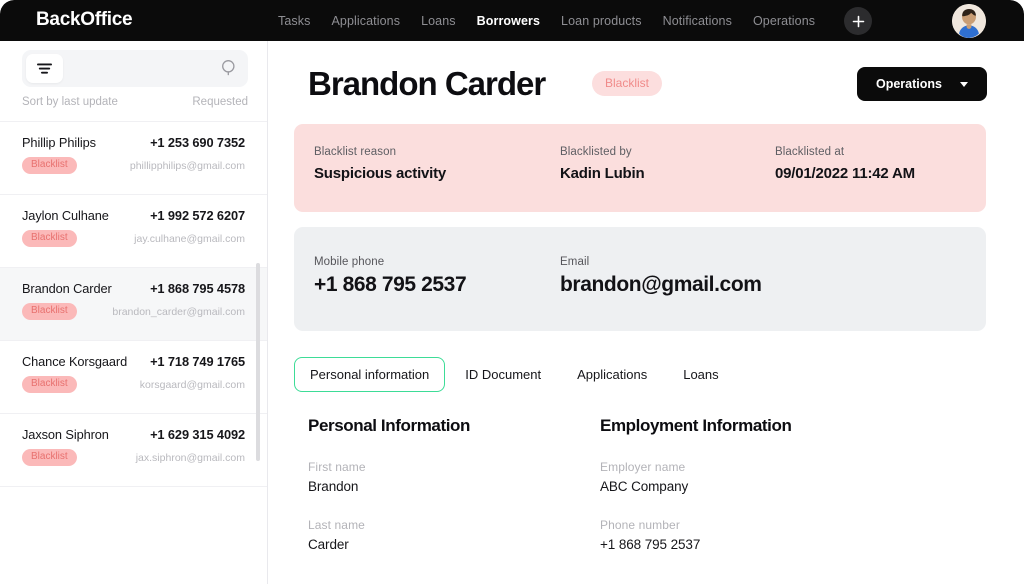 This screenshot has height=584, width=1024. Describe the element at coordinates (602, 164) in the screenshot. I see `blacklisted-by-field: Blacklisted by Kadin Lubin` at that location.